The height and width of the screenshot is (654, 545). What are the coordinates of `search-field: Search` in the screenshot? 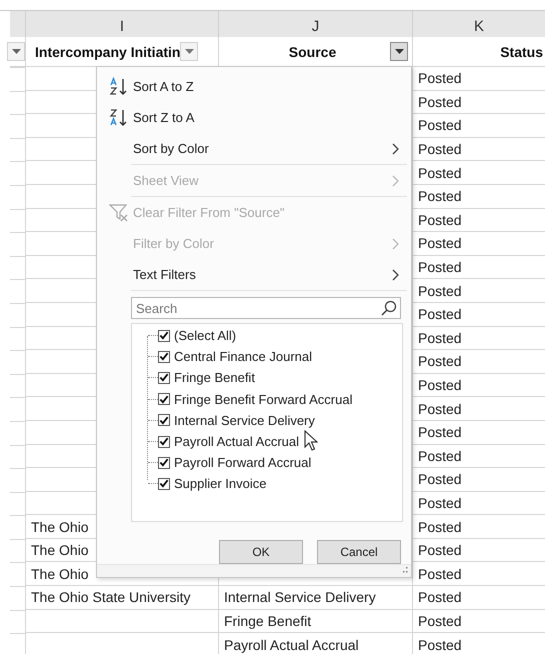 It's located at (266, 308).